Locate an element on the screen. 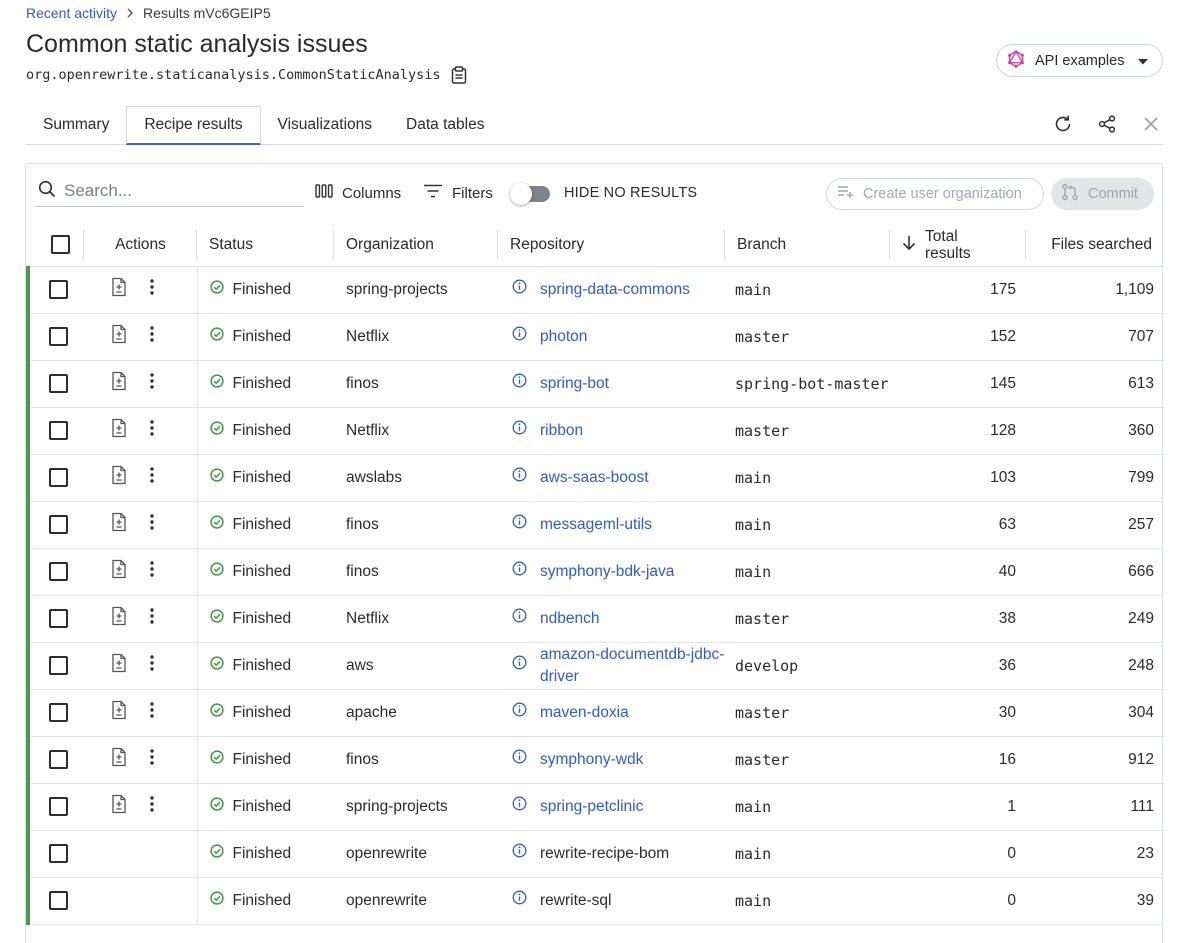  repository-link: maven-doxia is located at coordinates (584, 713).